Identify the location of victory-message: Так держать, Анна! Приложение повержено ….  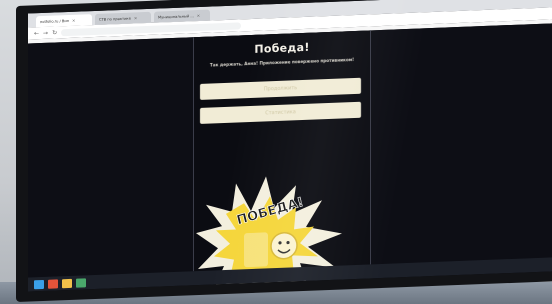
(282, 62).